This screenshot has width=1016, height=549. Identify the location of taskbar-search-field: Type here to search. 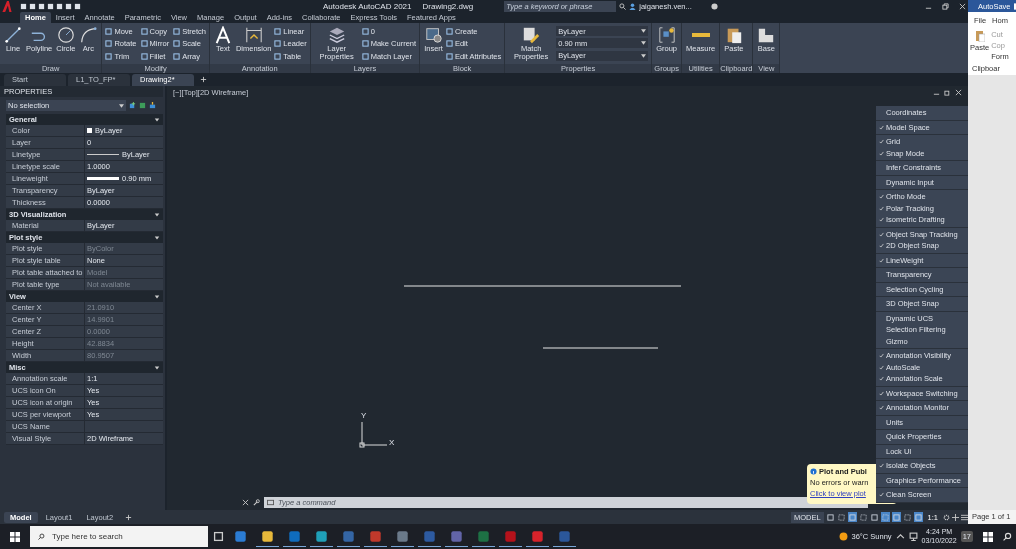
(119, 536).